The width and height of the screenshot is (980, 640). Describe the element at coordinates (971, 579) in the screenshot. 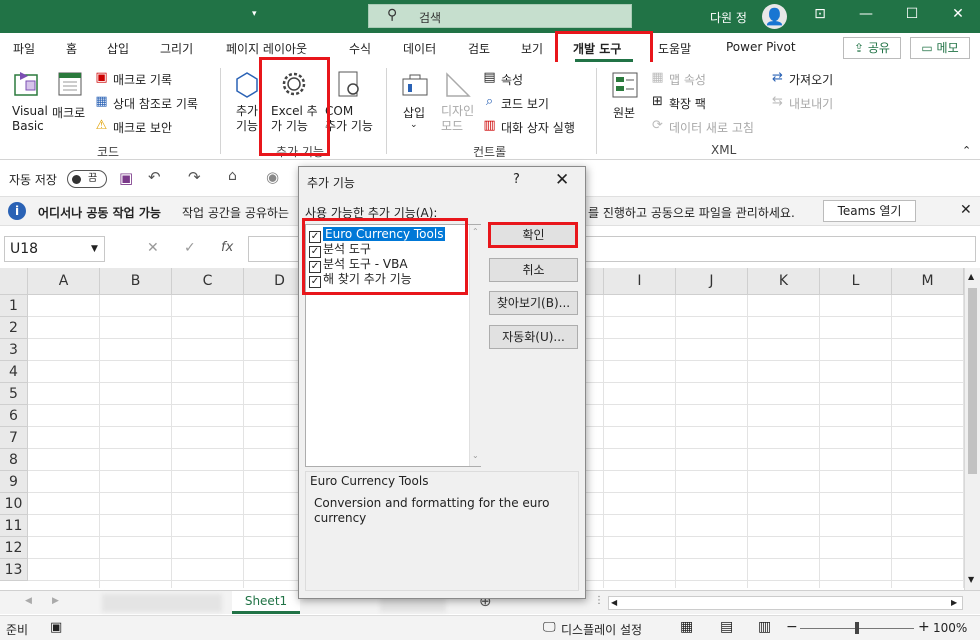

I see `scroll-down-icon: ▼` at that location.